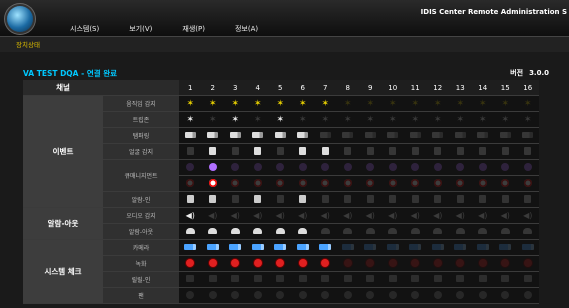 The width and height of the screenshot is (569, 308). What do you see at coordinates (84, 29) in the screenshot?
I see `menu-system: 시스템(S)` at bounding box center [84, 29].